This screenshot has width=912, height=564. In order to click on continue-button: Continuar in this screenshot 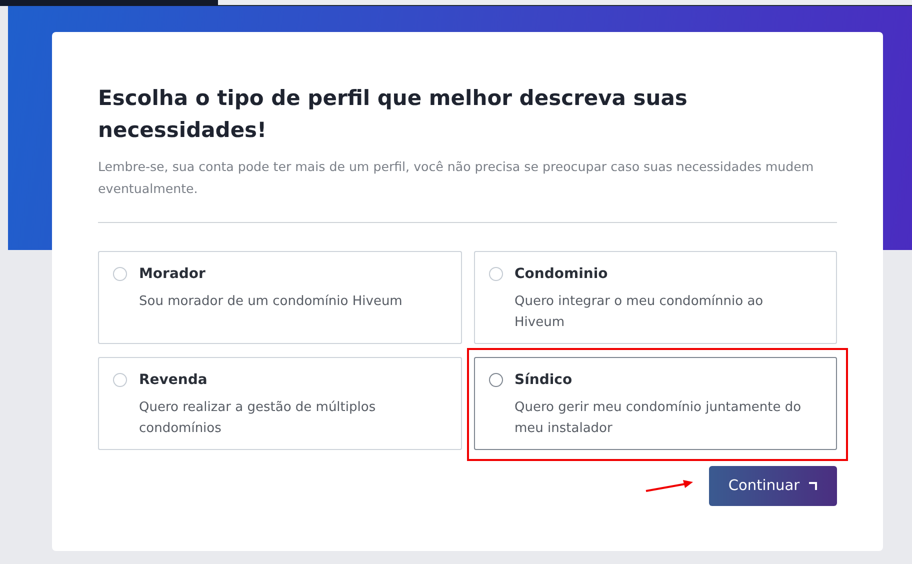, I will do `click(773, 486)`.